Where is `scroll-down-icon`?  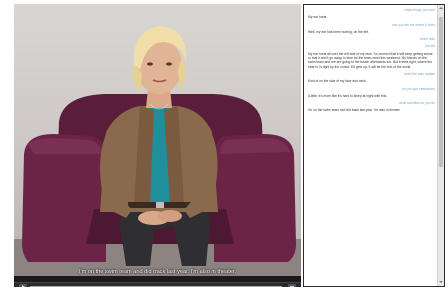
scroll-down-icon is located at coordinates (441, 282).